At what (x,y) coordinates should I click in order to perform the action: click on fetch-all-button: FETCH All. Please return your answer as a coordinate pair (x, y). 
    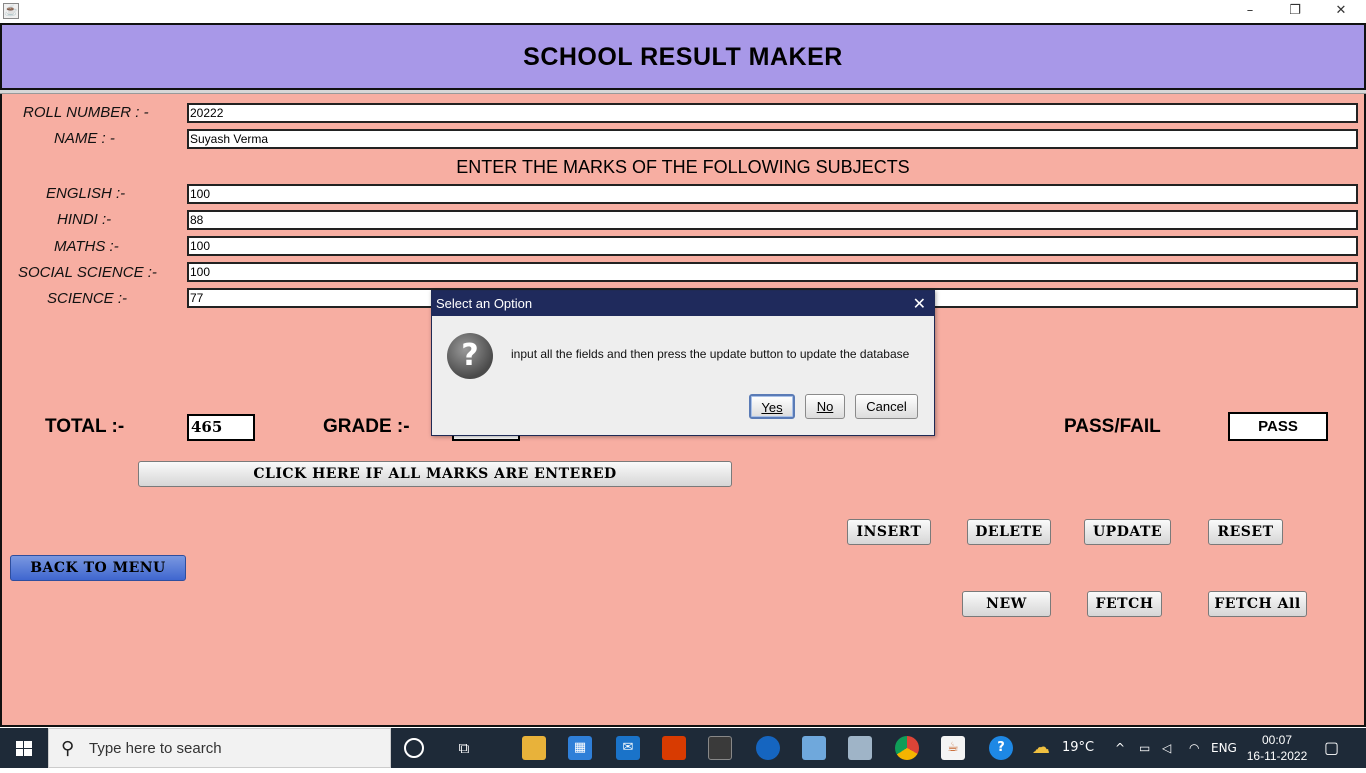
    Looking at the image, I should click on (1257, 604).